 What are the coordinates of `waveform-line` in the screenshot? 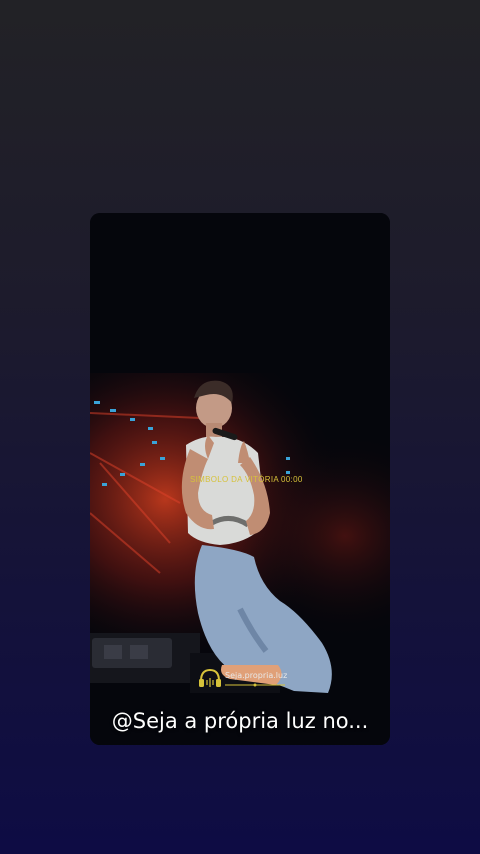 It's located at (255, 685).